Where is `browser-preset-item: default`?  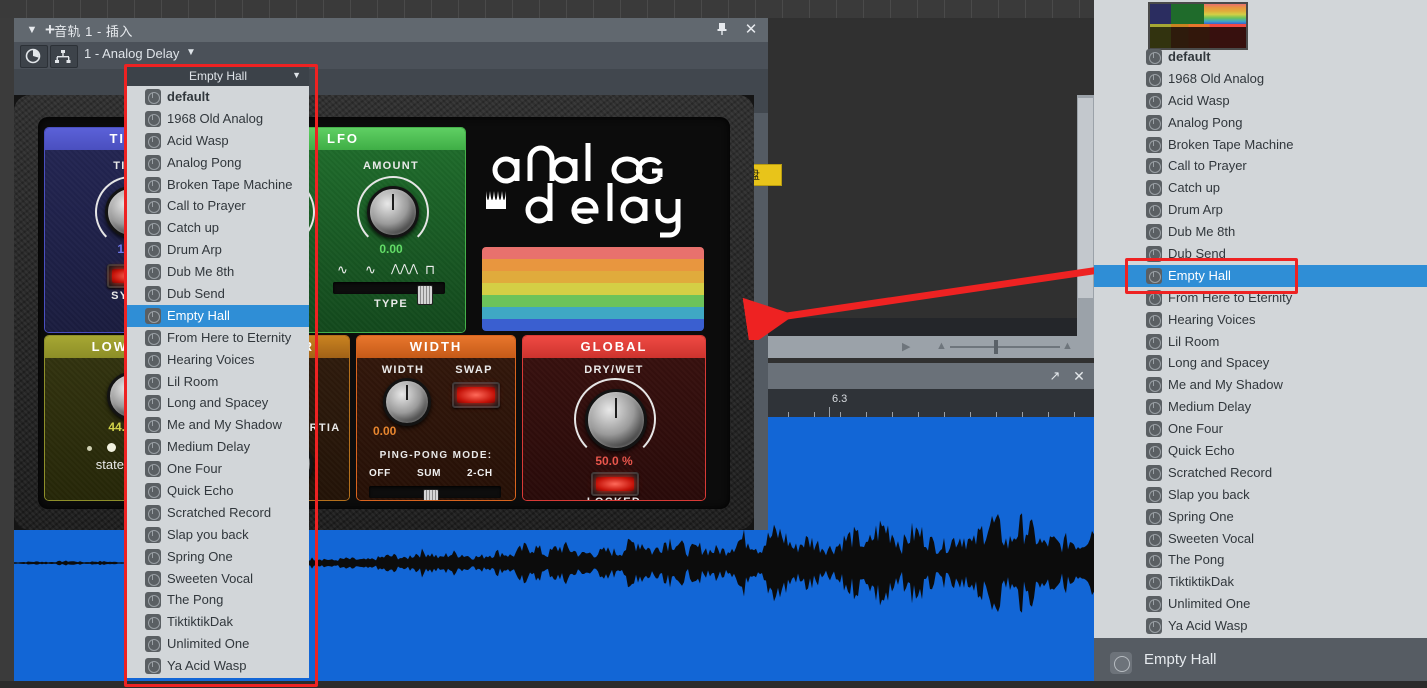 browser-preset-item: default is located at coordinates (1260, 57).